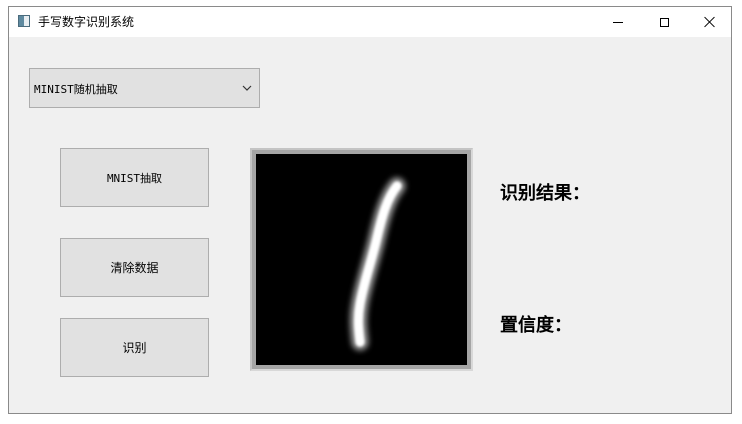 The height and width of the screenshot is (424, 742). What do you see at coordinates (545, 193) in the screenshot?
I see `recognition-result-label: 识别结果：` at bounding box center [545, 193].